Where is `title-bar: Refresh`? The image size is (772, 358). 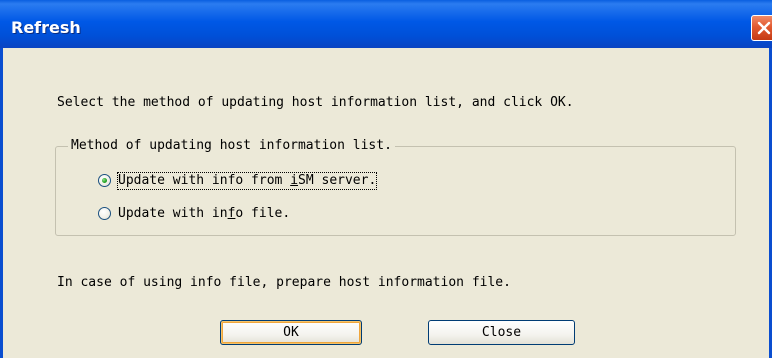 title-bar: Refresh is located at coordinates (386, 24).